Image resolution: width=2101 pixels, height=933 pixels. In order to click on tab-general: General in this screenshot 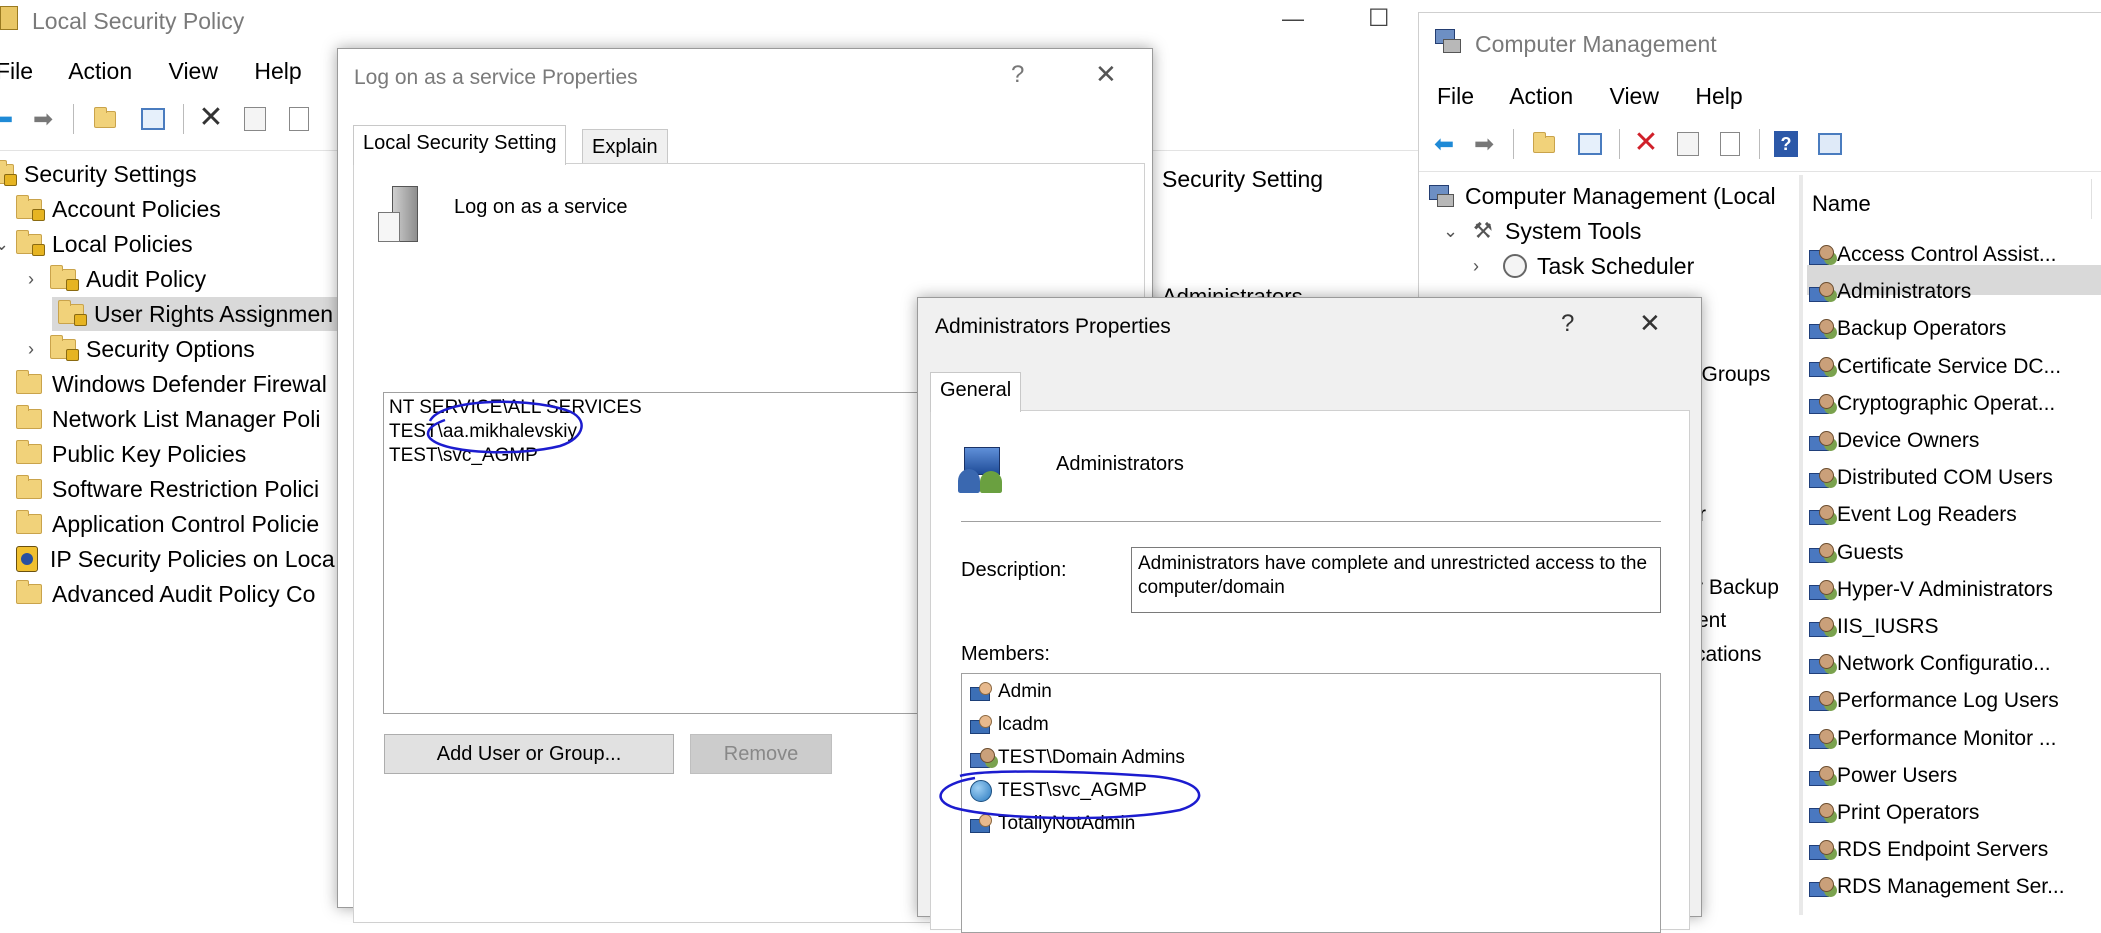, I will do `click(976, 392)`.